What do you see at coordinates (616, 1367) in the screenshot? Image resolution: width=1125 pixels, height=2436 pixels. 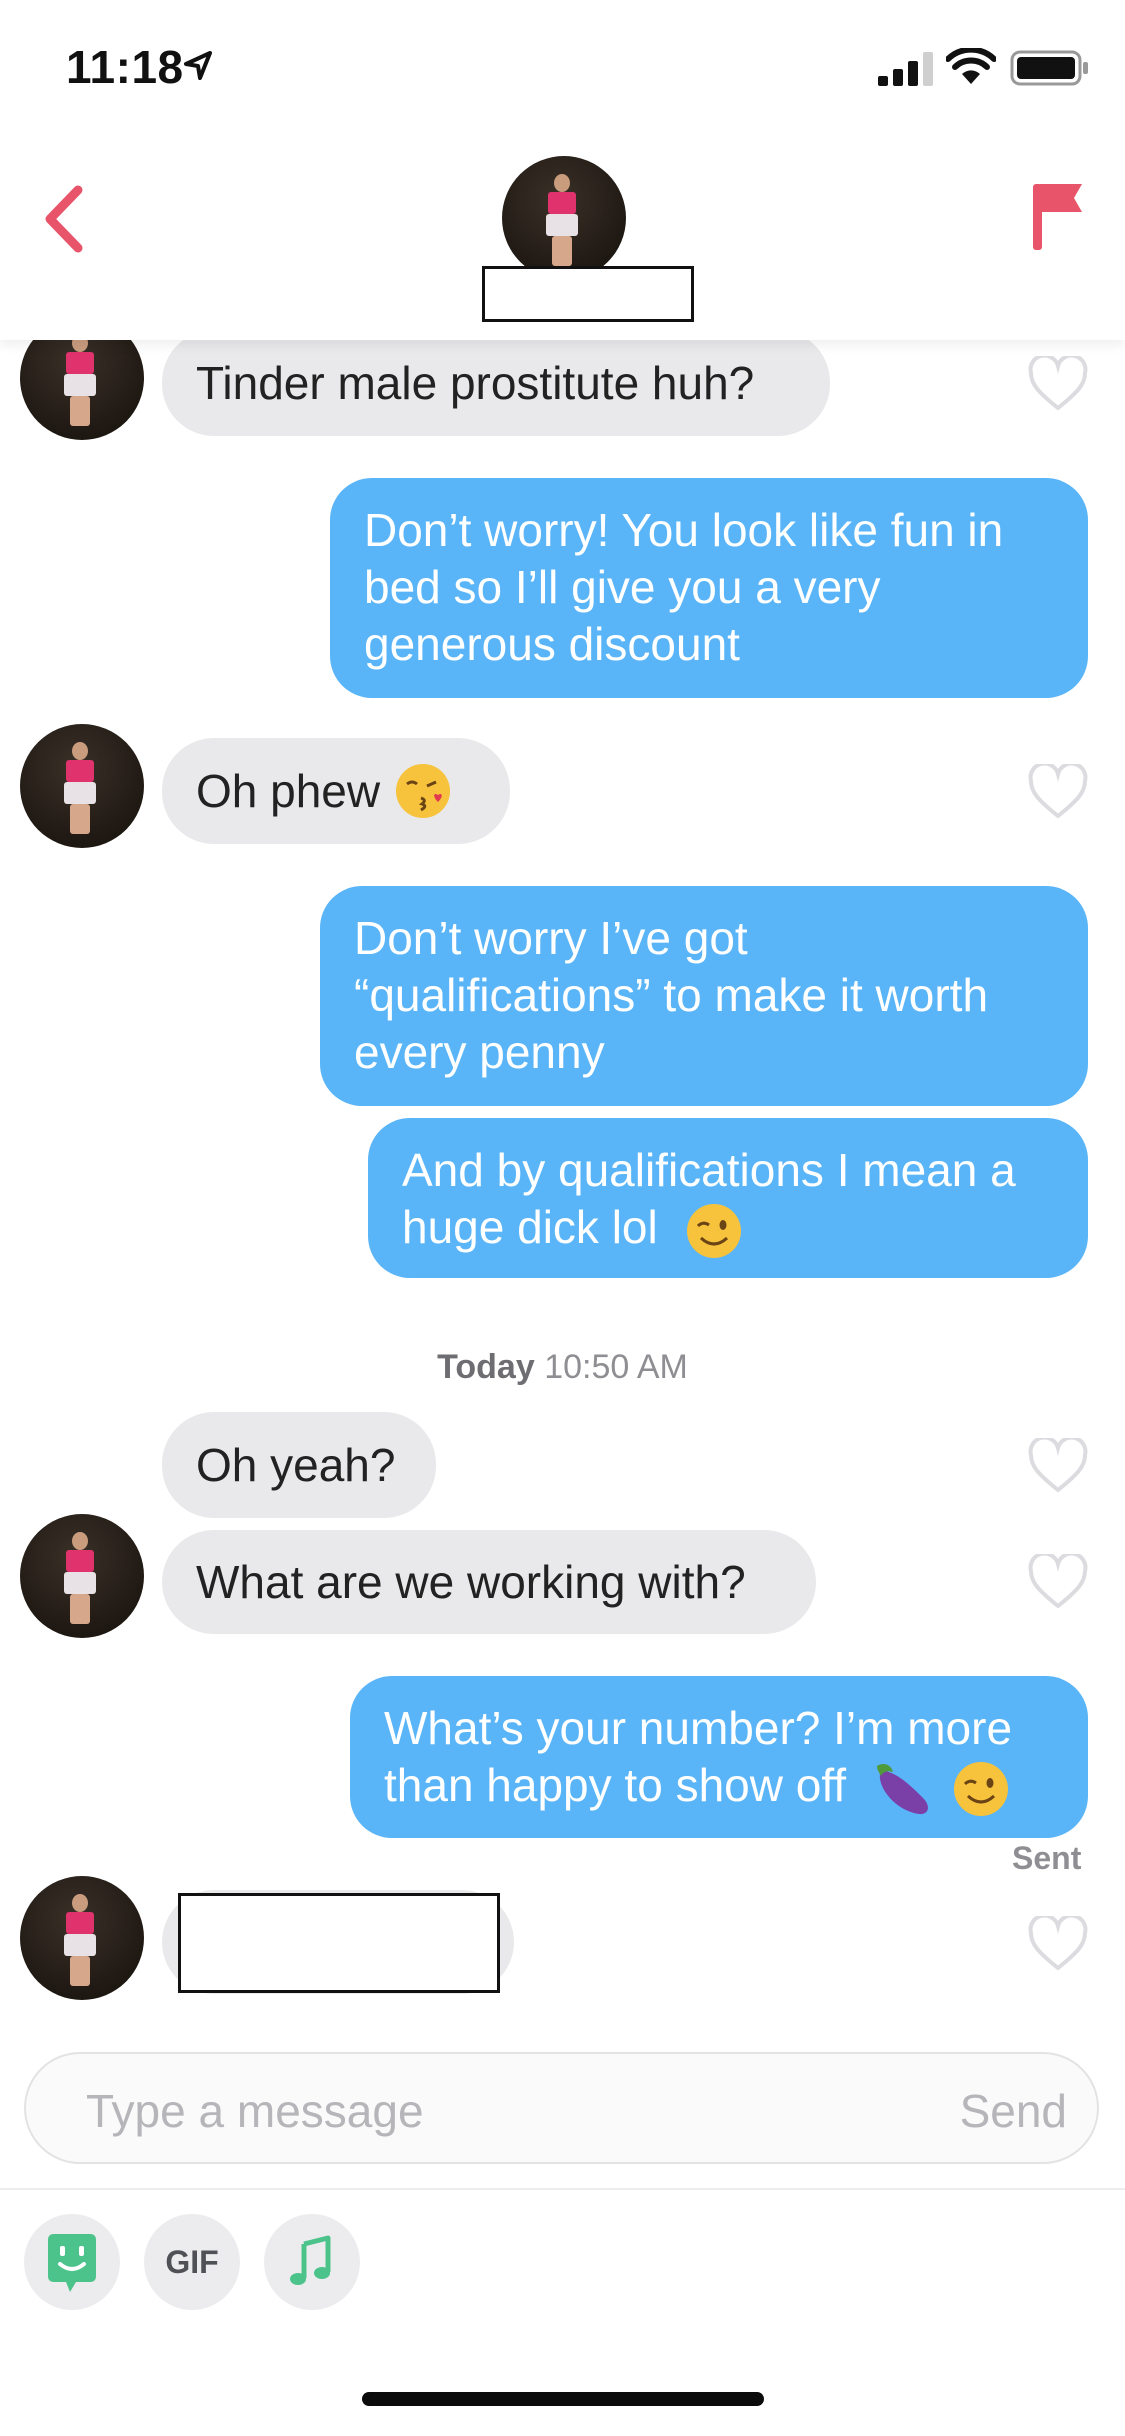 I see `timestamp-time: 10:50 AM` at bounding box center [616, 1367].